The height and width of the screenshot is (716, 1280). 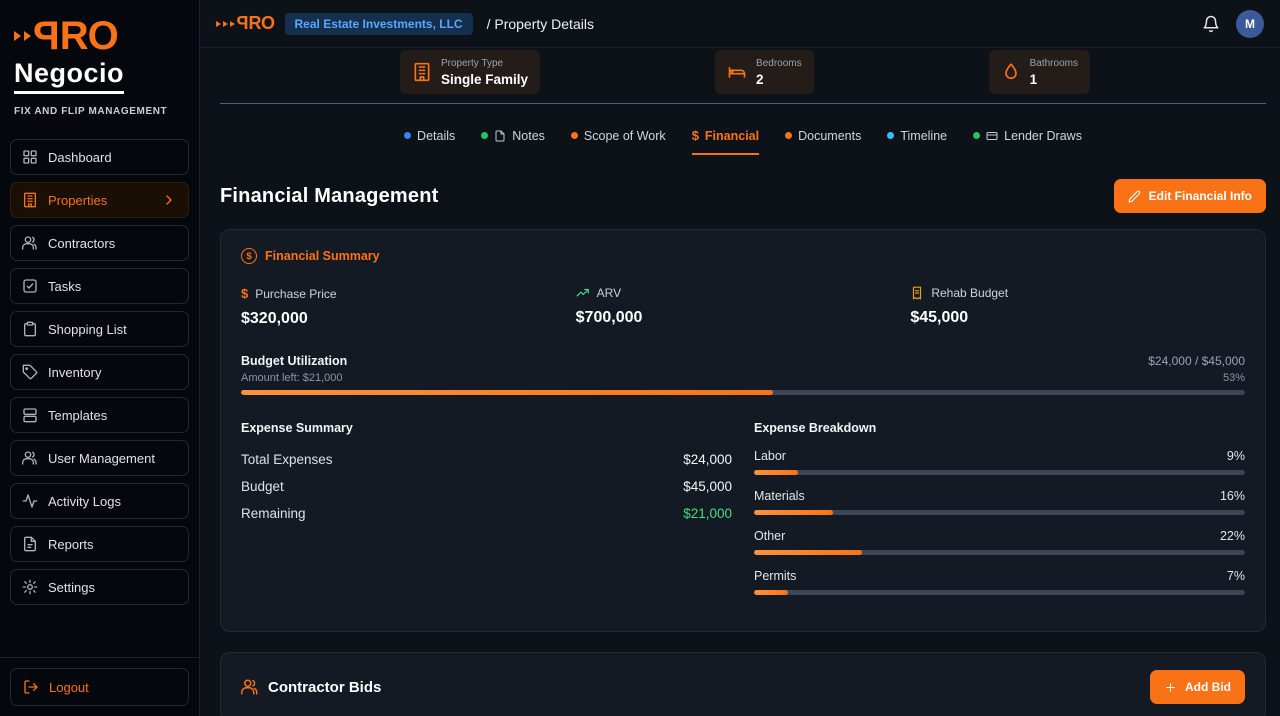 I want to click on bathrooms-value: 1, so click(x=1033, y=79).